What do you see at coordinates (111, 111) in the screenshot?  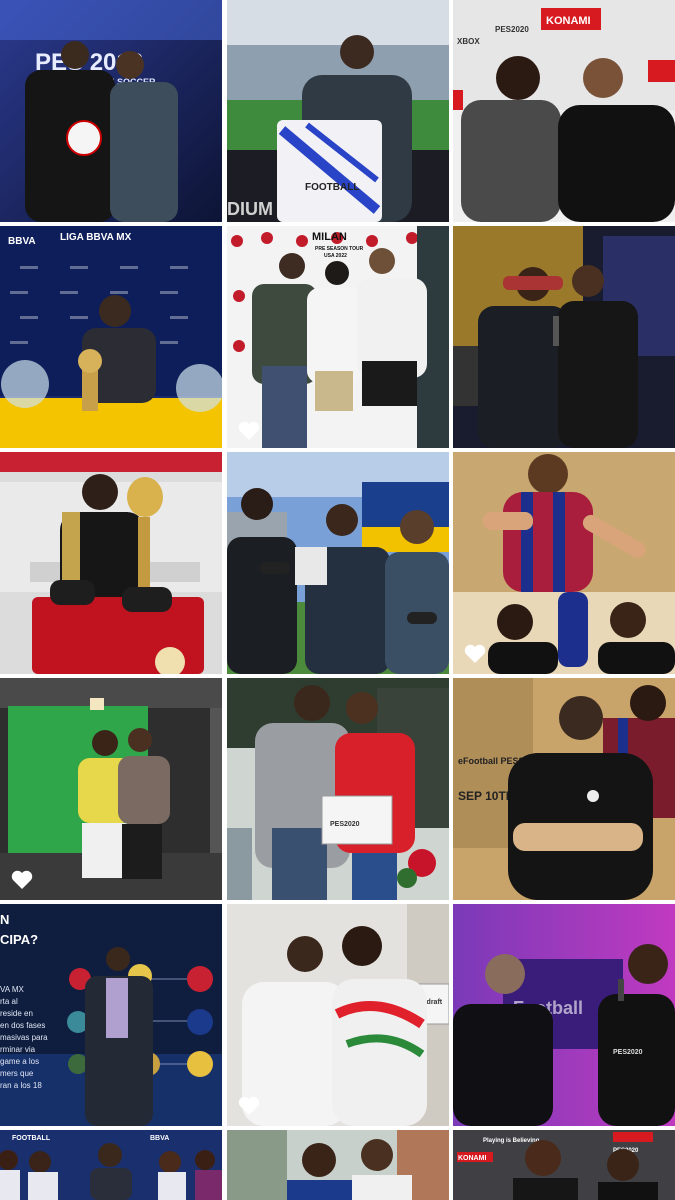 I see `photo-tile: PES 2016 PRO EVOLUTION SOCCER` at bounding box center [111, 111].